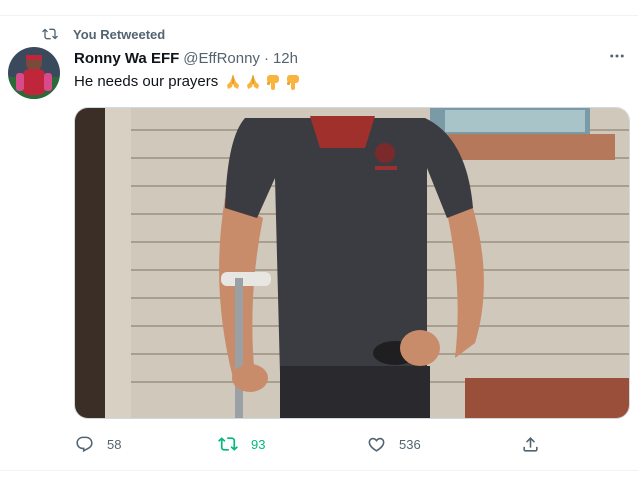 Image resolution: width=638 pixels, height=487 pixels. Describe the element at coordinates (84, 444) in the screenshot. I see `reply-icon` at that location.